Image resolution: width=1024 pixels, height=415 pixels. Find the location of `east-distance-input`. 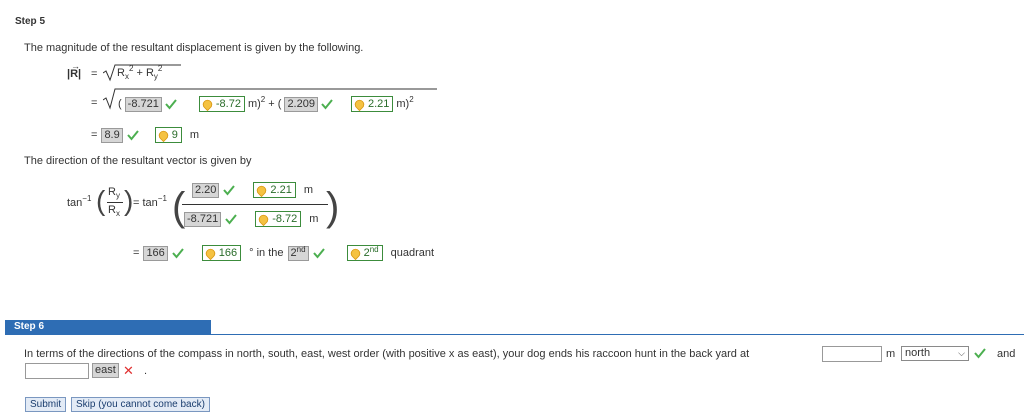

east-distance-input is located at coordinates (57, 371).